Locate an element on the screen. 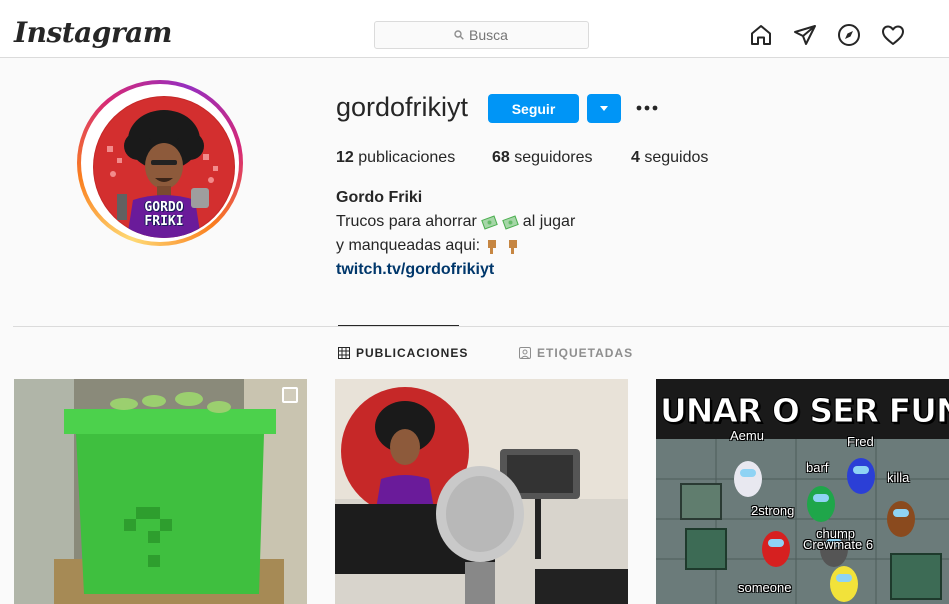 The height and width of the screenshot is (604, 949). tabs-divider is located at coordinates (481, 326).